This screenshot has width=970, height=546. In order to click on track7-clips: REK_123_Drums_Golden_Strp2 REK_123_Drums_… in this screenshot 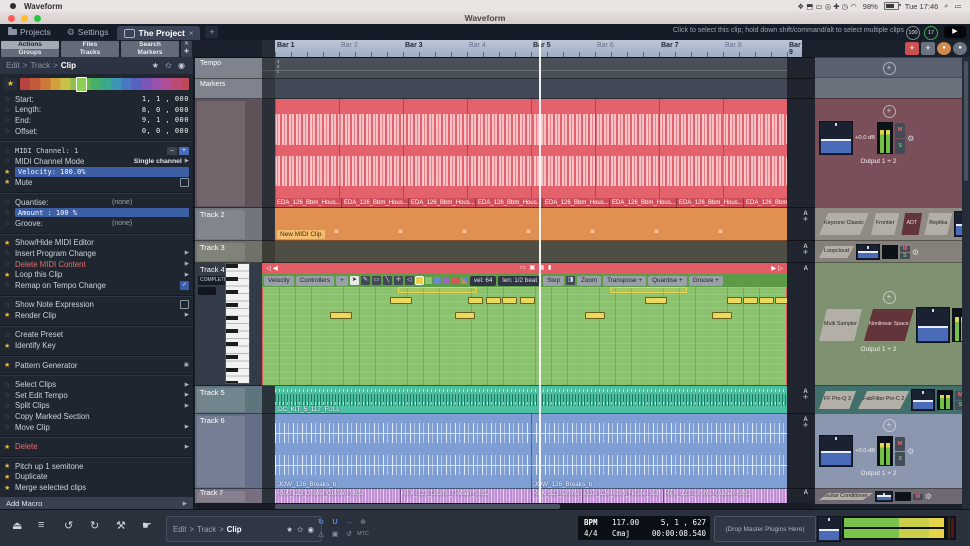, I will do `click(531, 496)`.